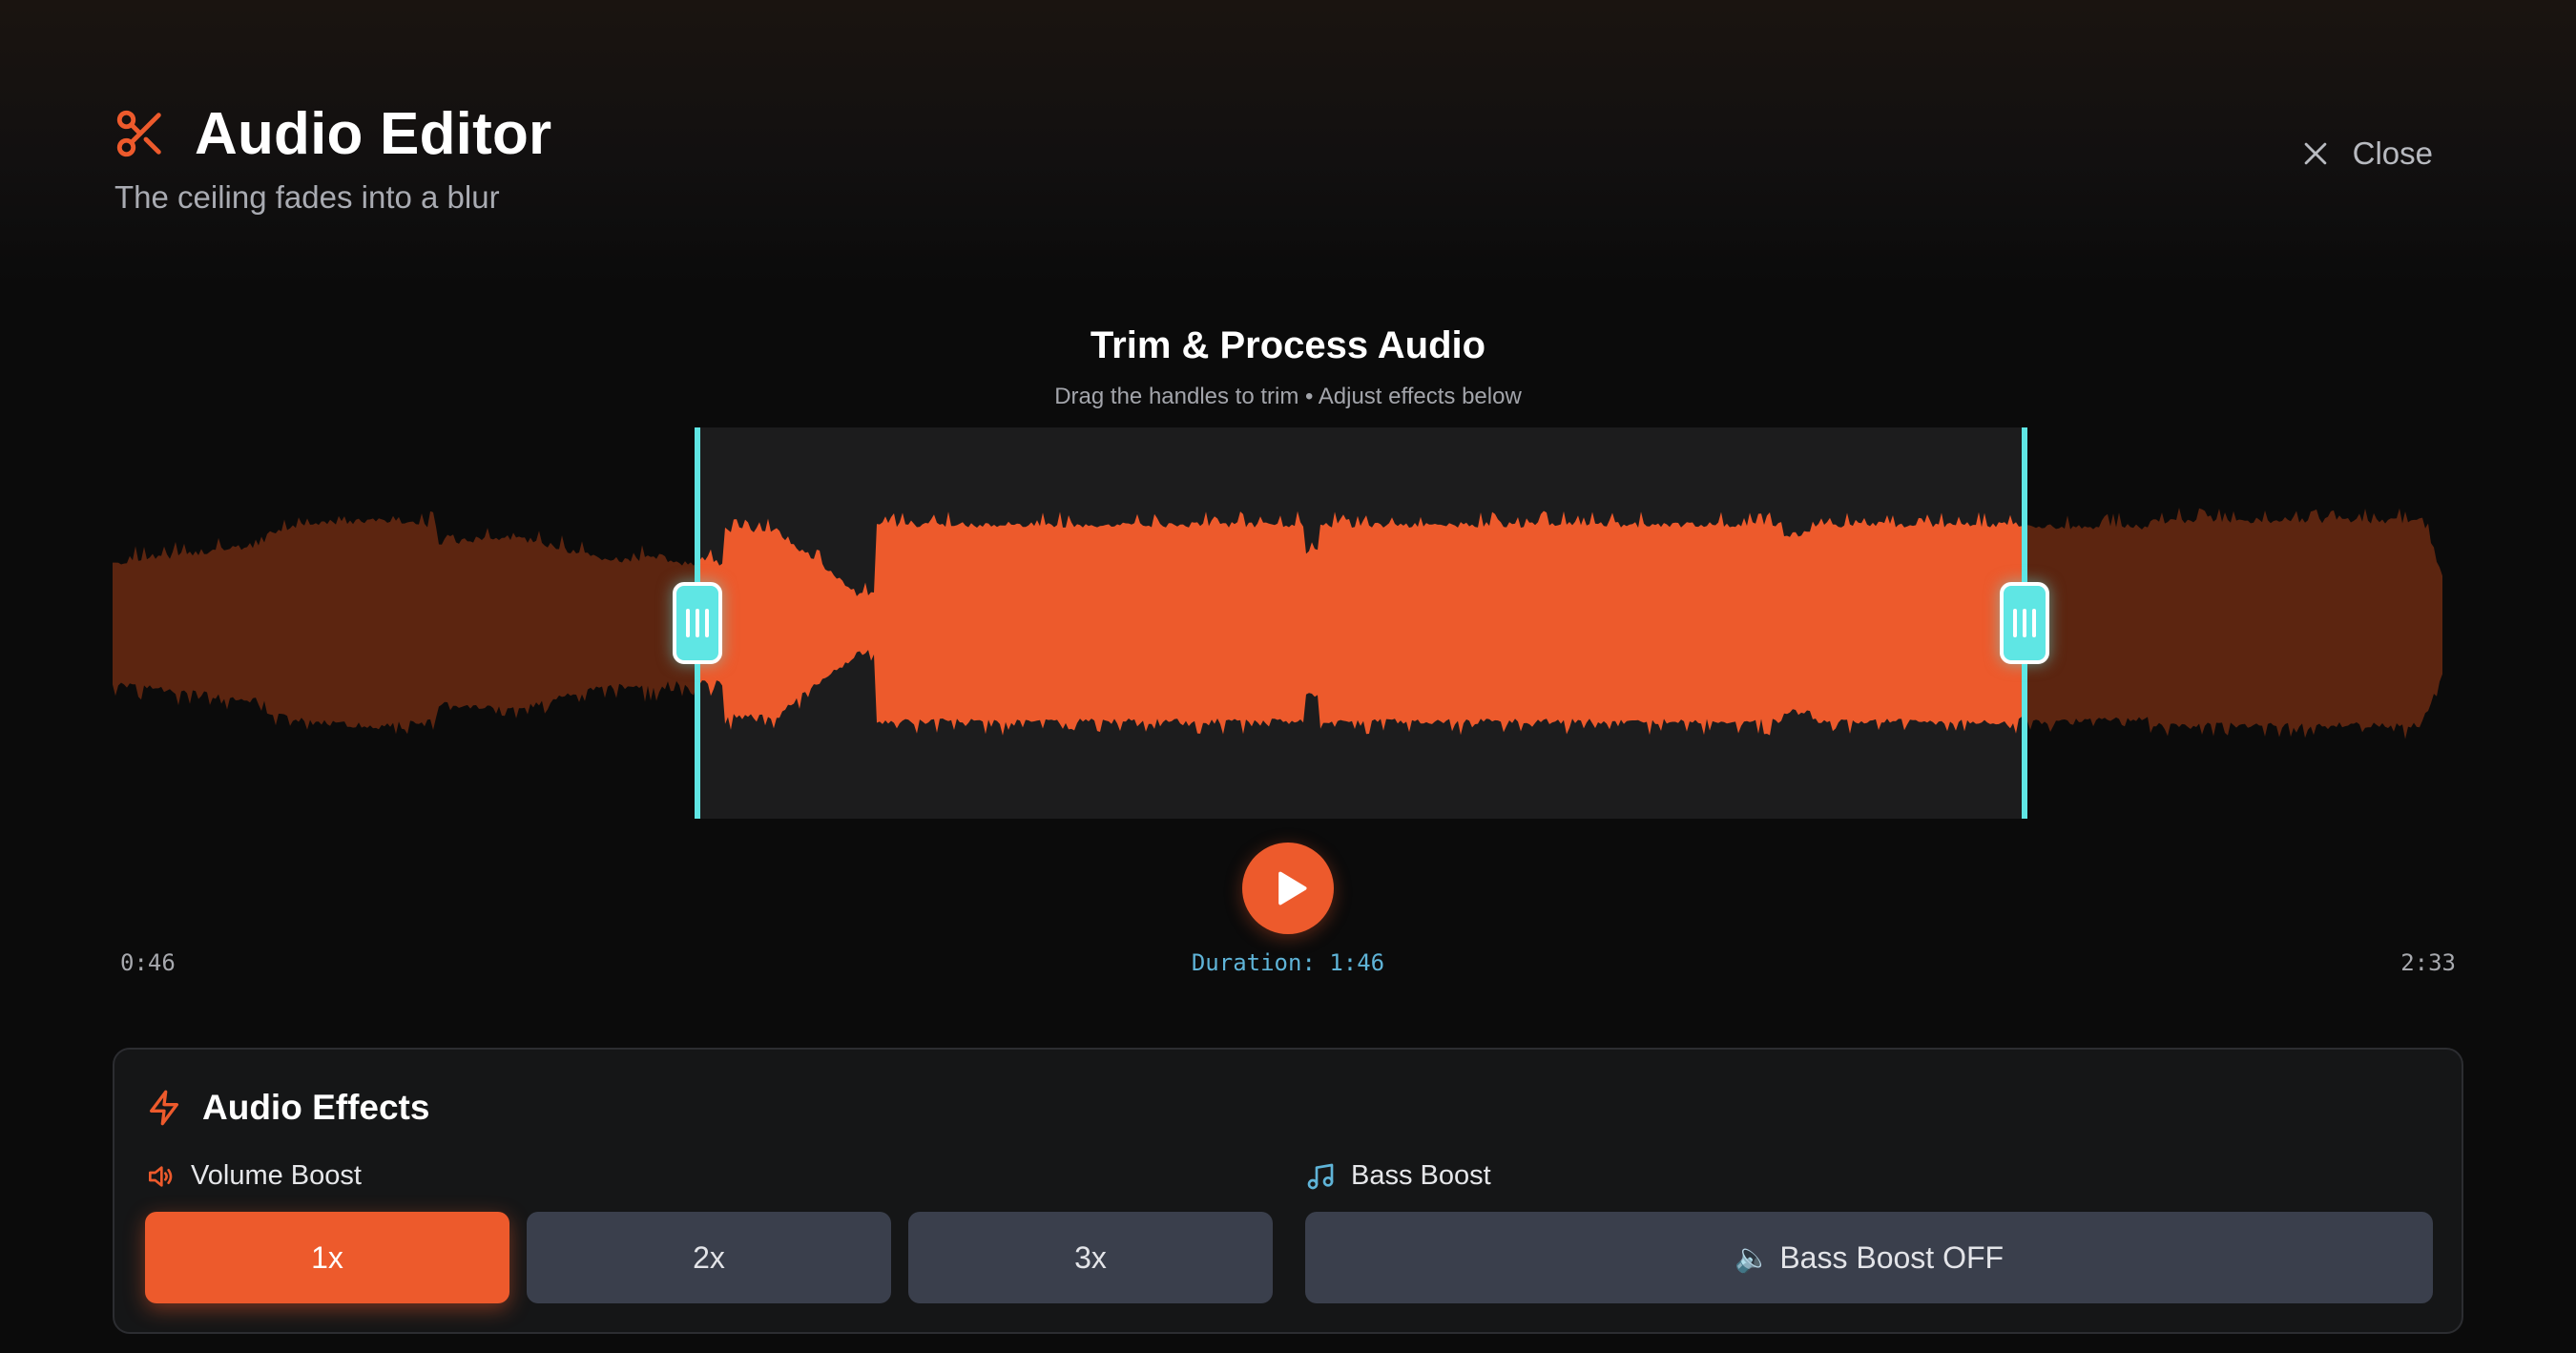  I want to click on volume-boost-label: Volume Boost, so click(253, 1176).